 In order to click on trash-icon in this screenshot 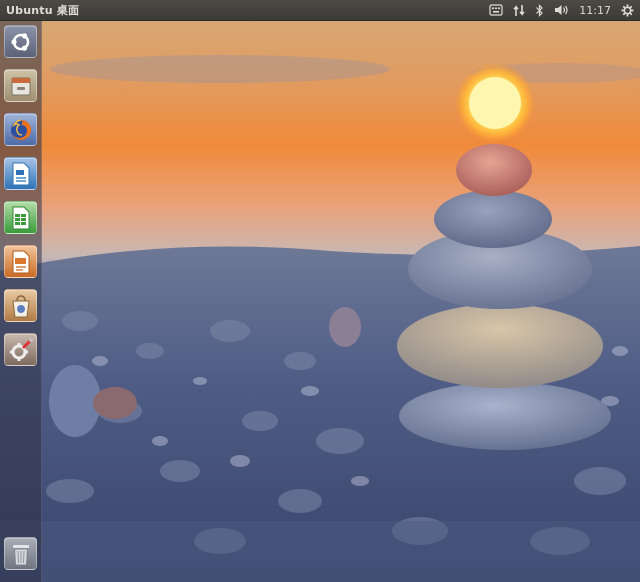, I will do `click(20, 554)`.